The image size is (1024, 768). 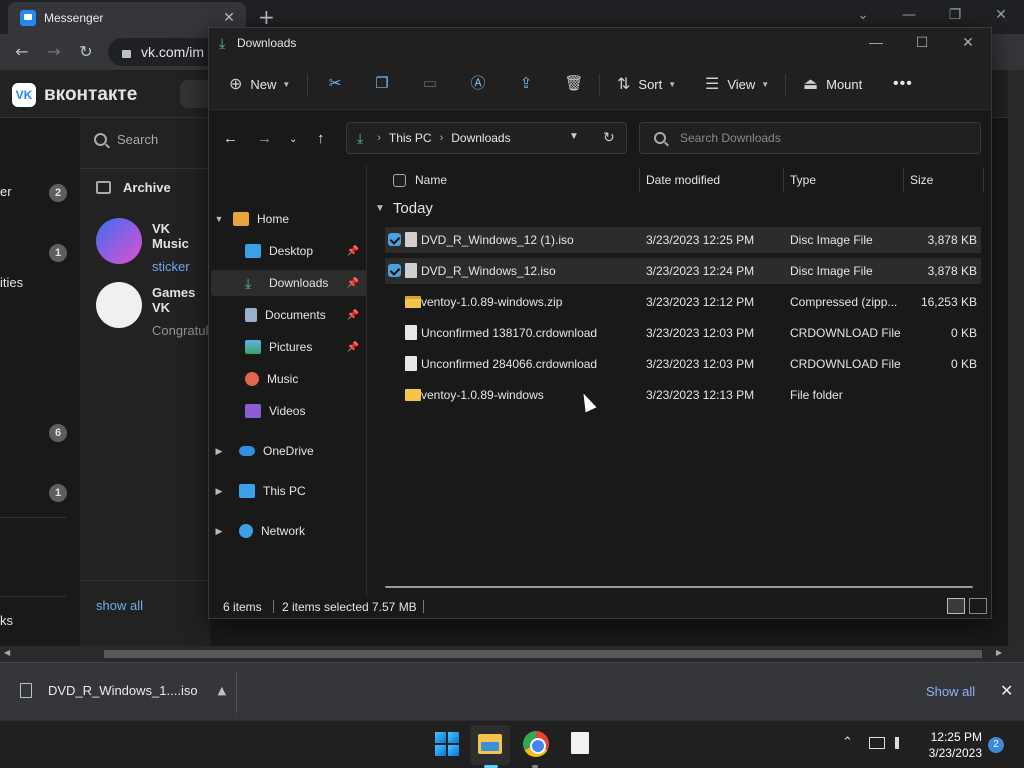 What do you see at coordinates (810, 138) in the screenshot?
I see `search-input: Search Downloads` at bounding box center [810, 138].